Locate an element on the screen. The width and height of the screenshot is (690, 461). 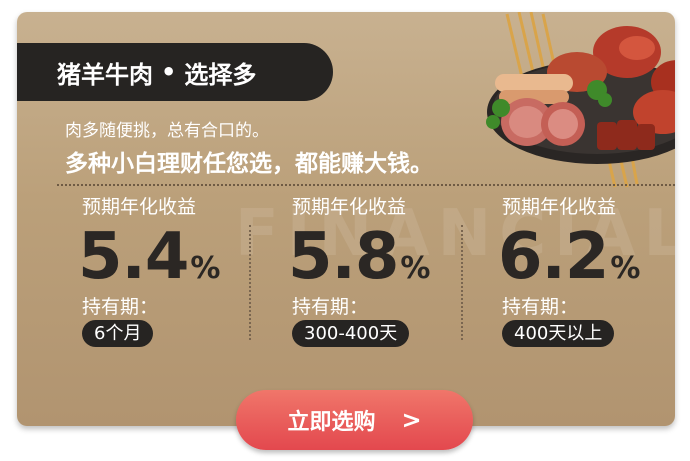
meat-platter-icon is located at coordinates (580, 100).